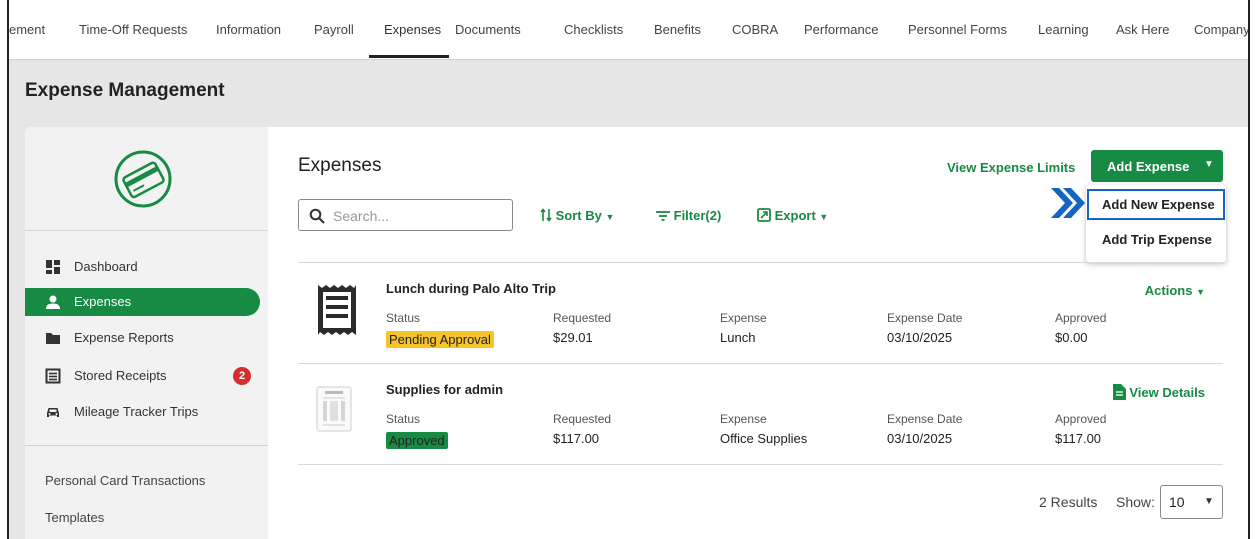  I want to click on expense-name: Supplies for admin, so click(444, 389).